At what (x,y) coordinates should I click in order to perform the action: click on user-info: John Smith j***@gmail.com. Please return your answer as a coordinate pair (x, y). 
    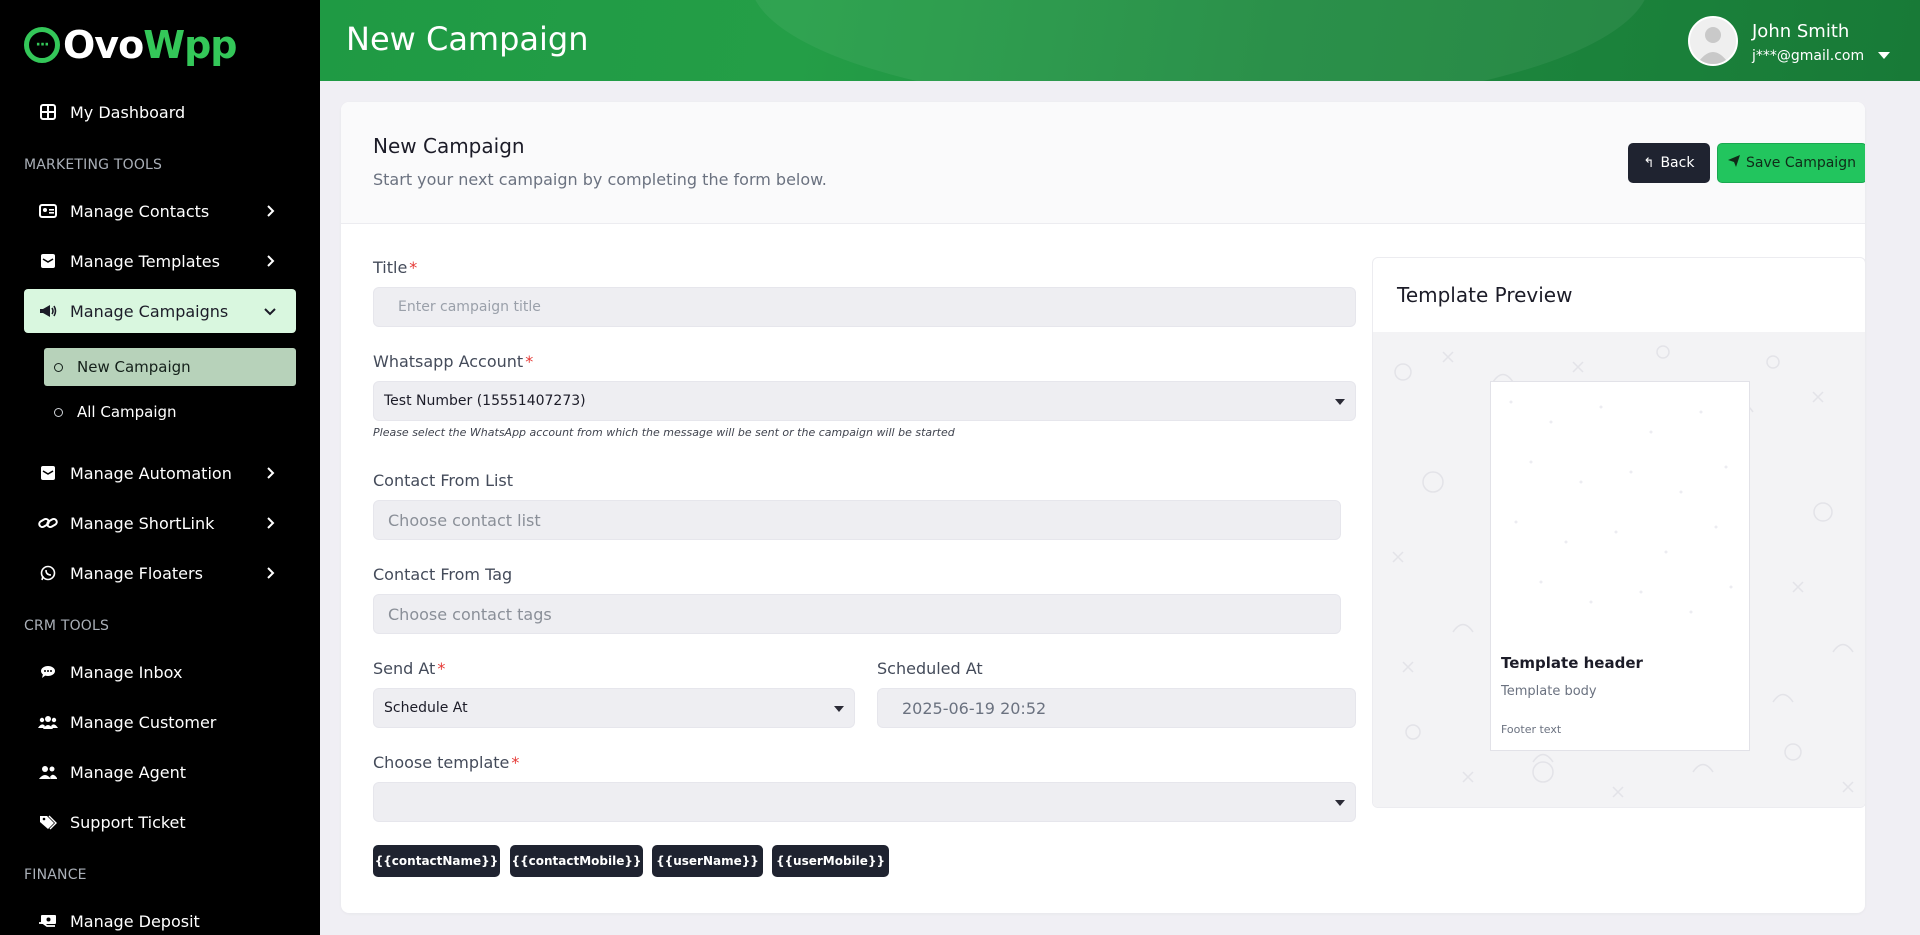
    Looking at the image, I should click on (1821, 41).